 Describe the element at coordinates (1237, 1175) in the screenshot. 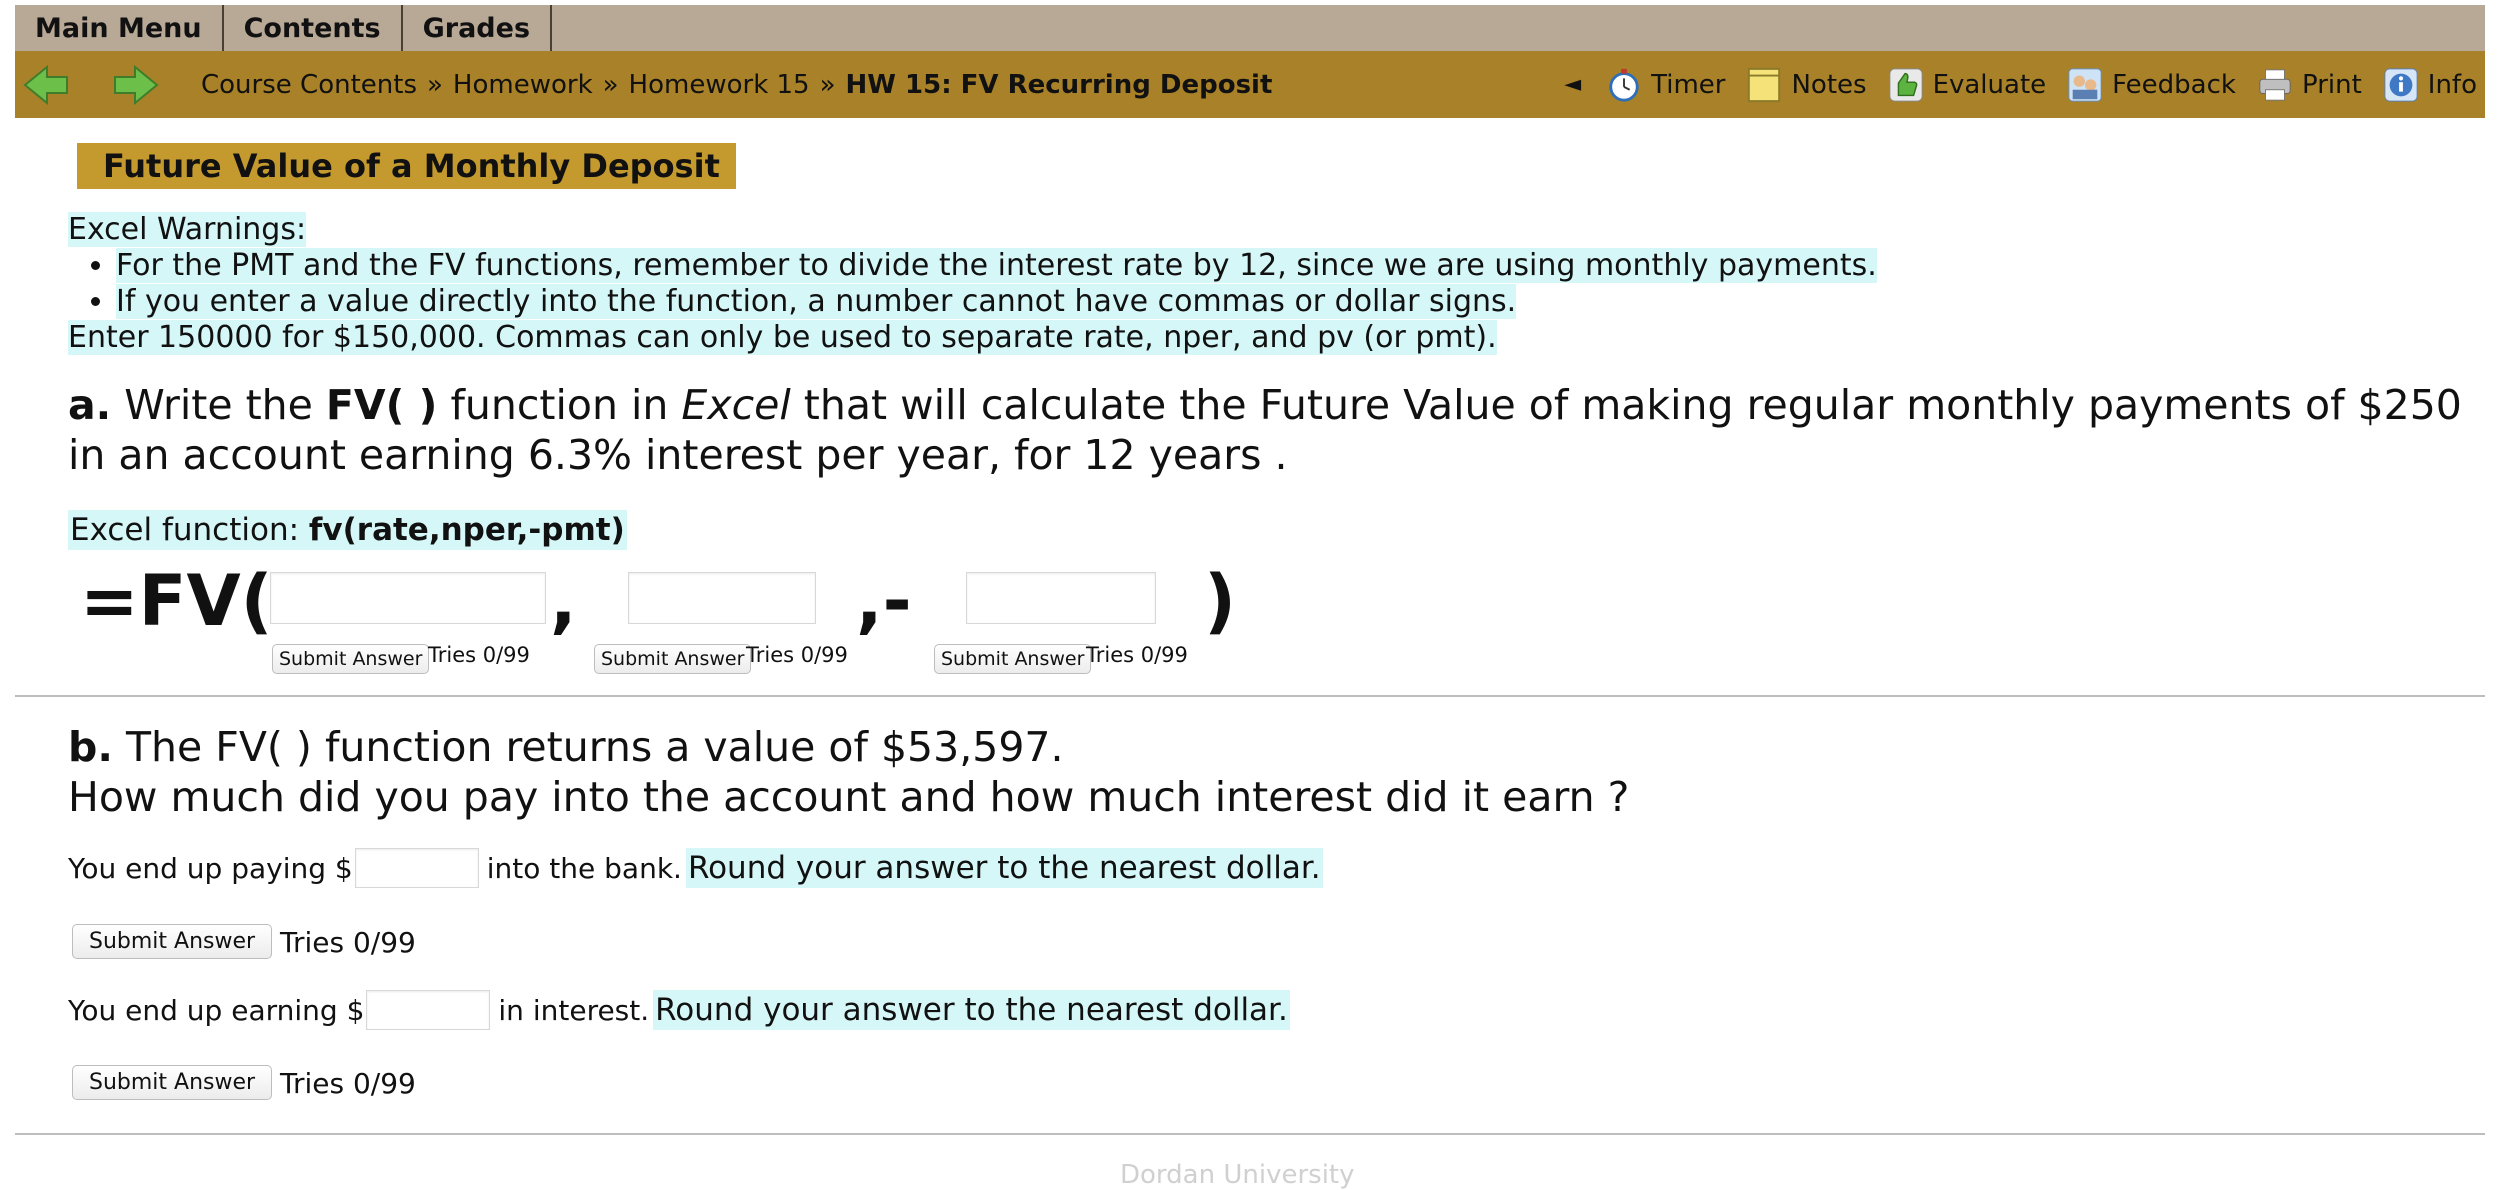

I see `footer-institution: Dordan University` at that location.